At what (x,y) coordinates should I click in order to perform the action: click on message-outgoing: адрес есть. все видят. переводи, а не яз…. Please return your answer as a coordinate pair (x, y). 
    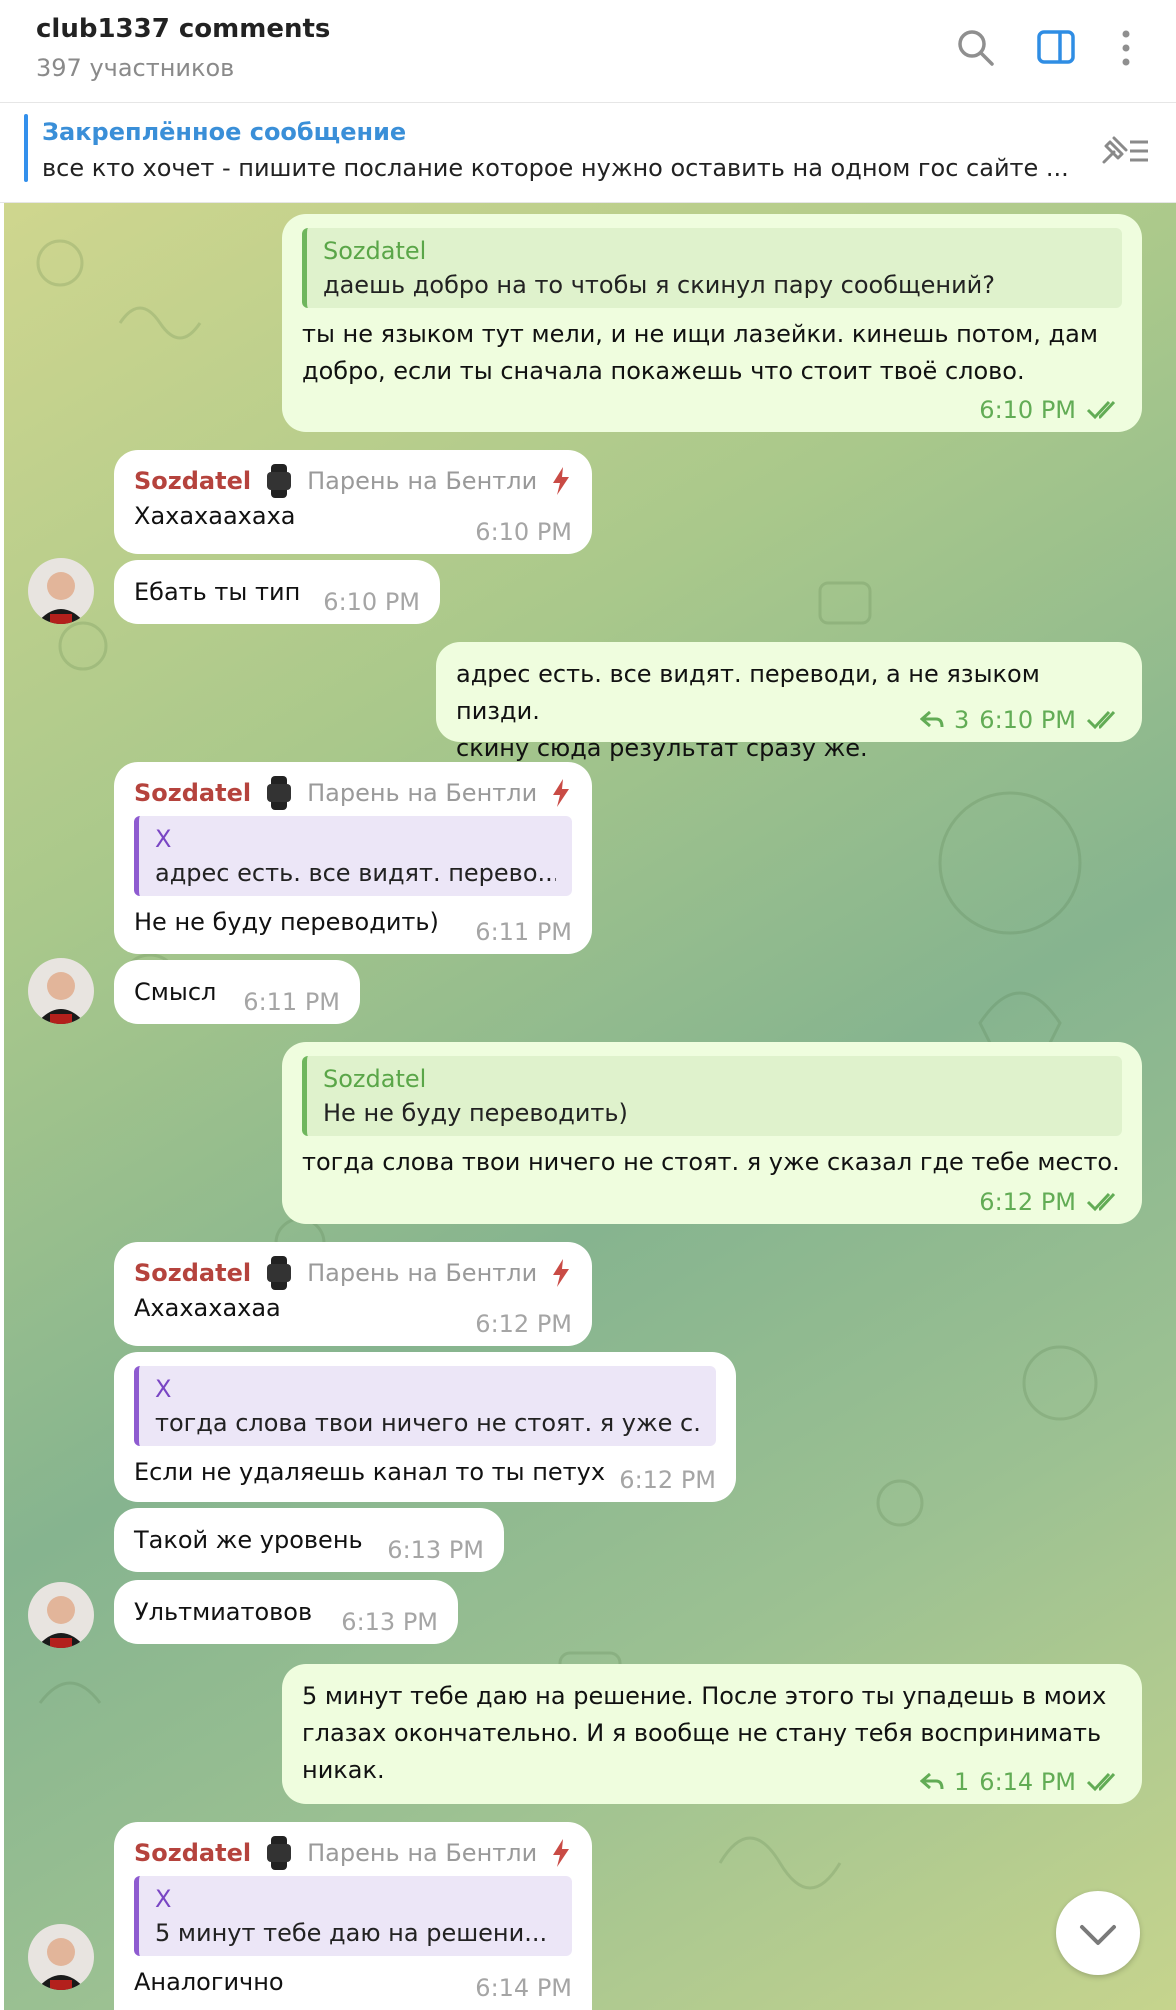
    Looking at the image, I should click on (789, 702).